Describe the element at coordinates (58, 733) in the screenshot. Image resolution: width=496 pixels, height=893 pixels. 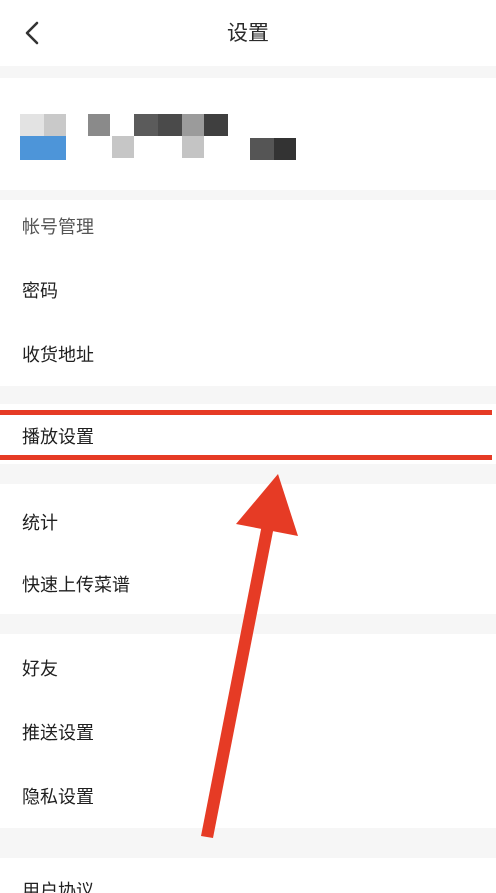
I see `settings-item-label: 推送设置` at that location.